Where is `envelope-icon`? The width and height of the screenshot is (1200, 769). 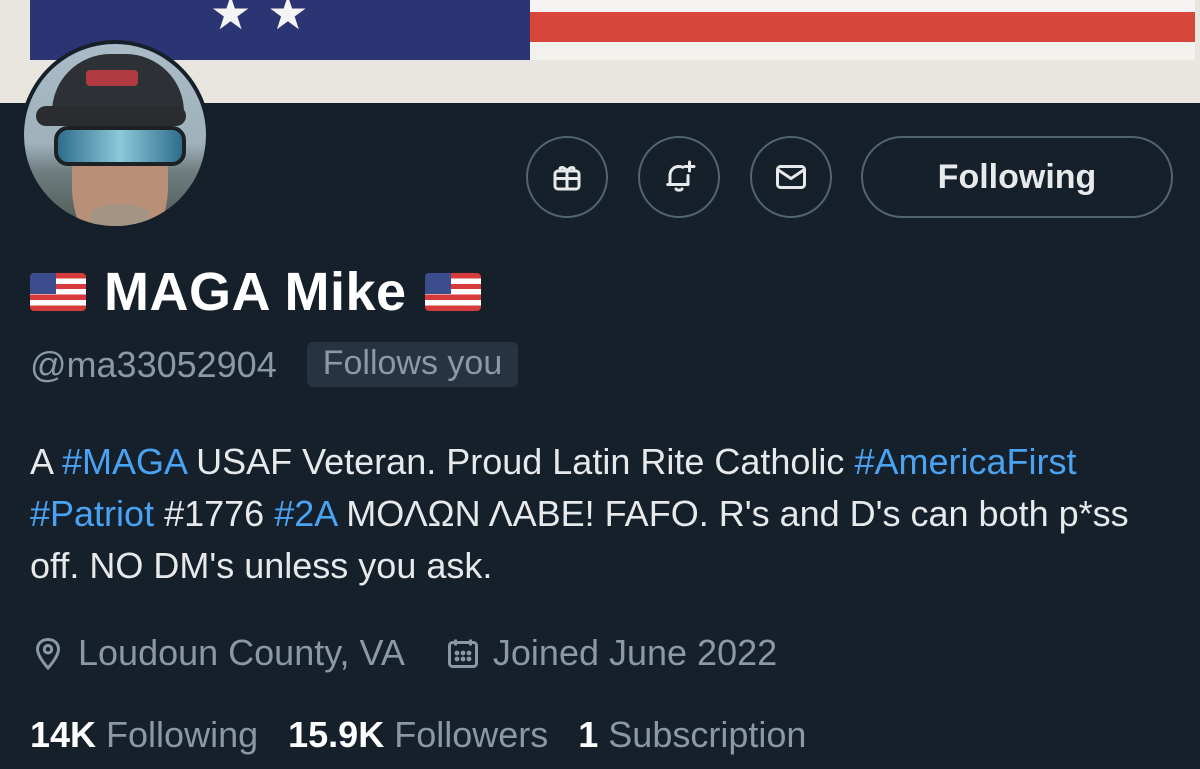 envelope-icon is located at coordinates (791, 177).